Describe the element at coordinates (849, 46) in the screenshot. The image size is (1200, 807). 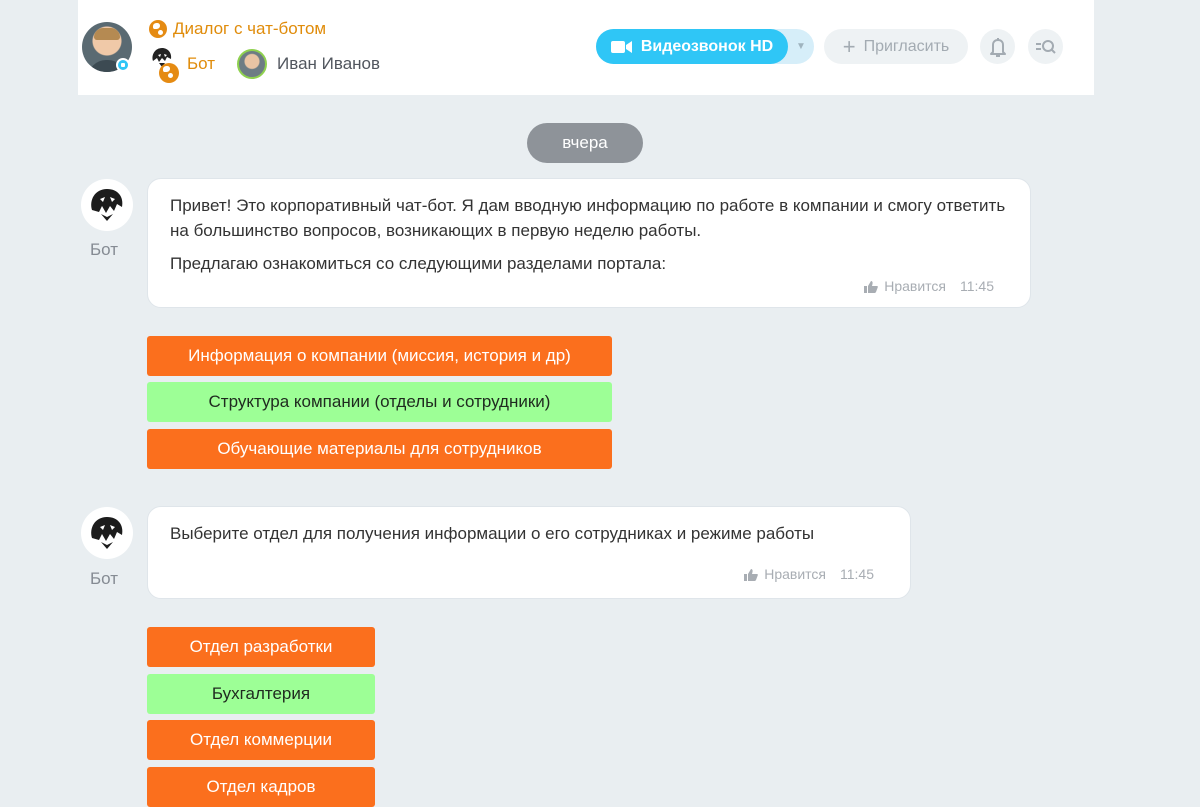
I see `plus-icon: +` at that location.